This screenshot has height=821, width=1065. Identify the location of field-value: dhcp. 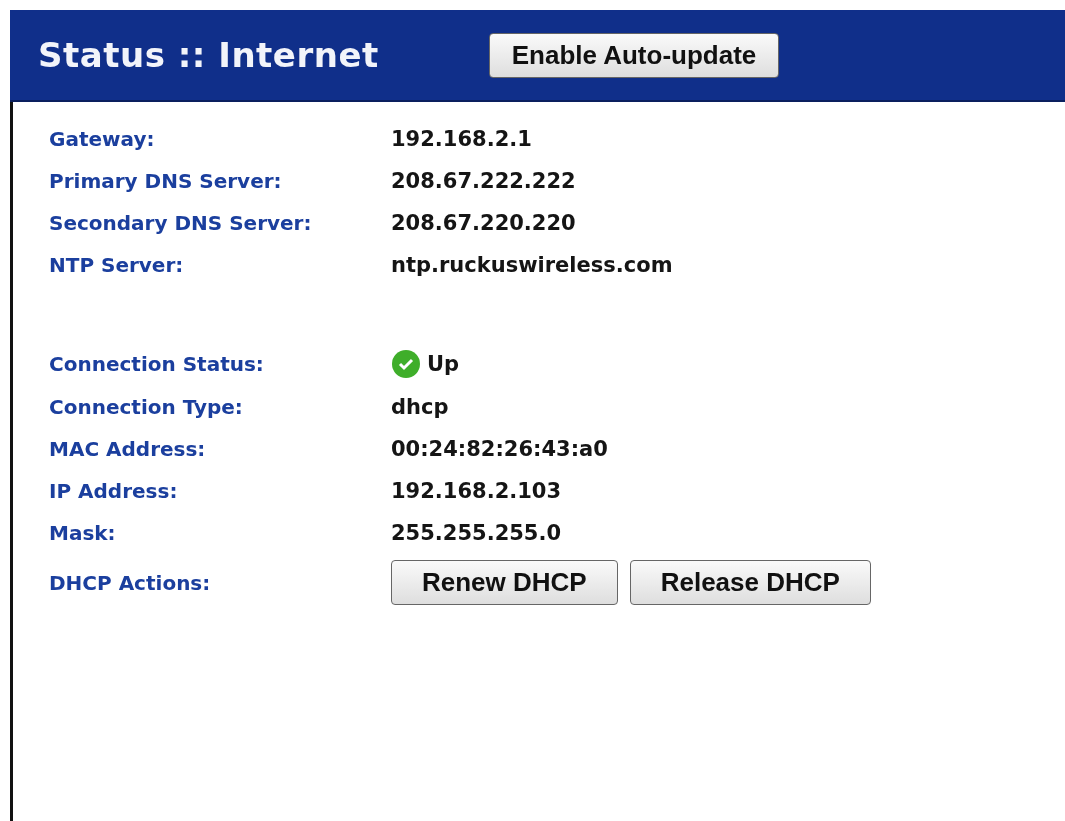
(420, 406).